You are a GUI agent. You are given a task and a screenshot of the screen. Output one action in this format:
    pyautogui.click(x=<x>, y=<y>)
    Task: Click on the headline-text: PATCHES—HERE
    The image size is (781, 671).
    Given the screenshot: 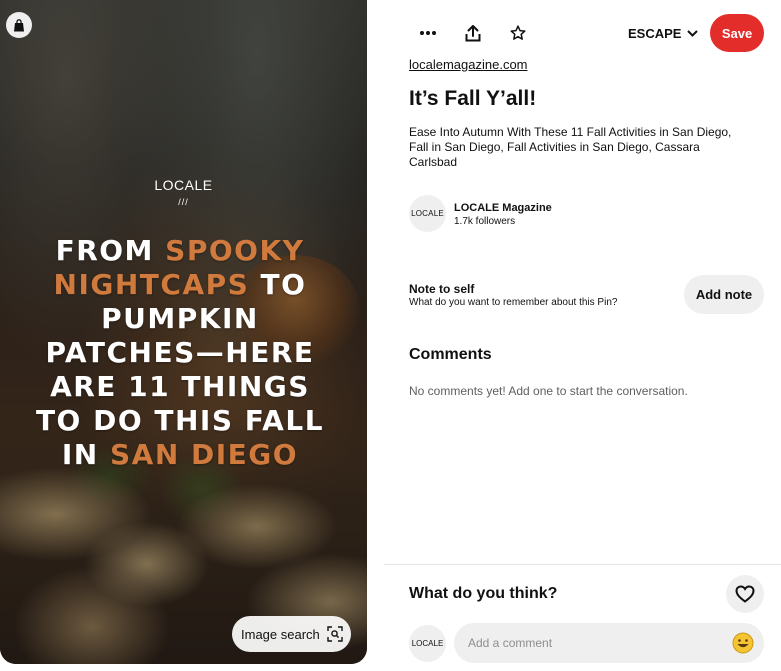 What is the action you would take?
    pyautogui.click(x=180, y=352)
    